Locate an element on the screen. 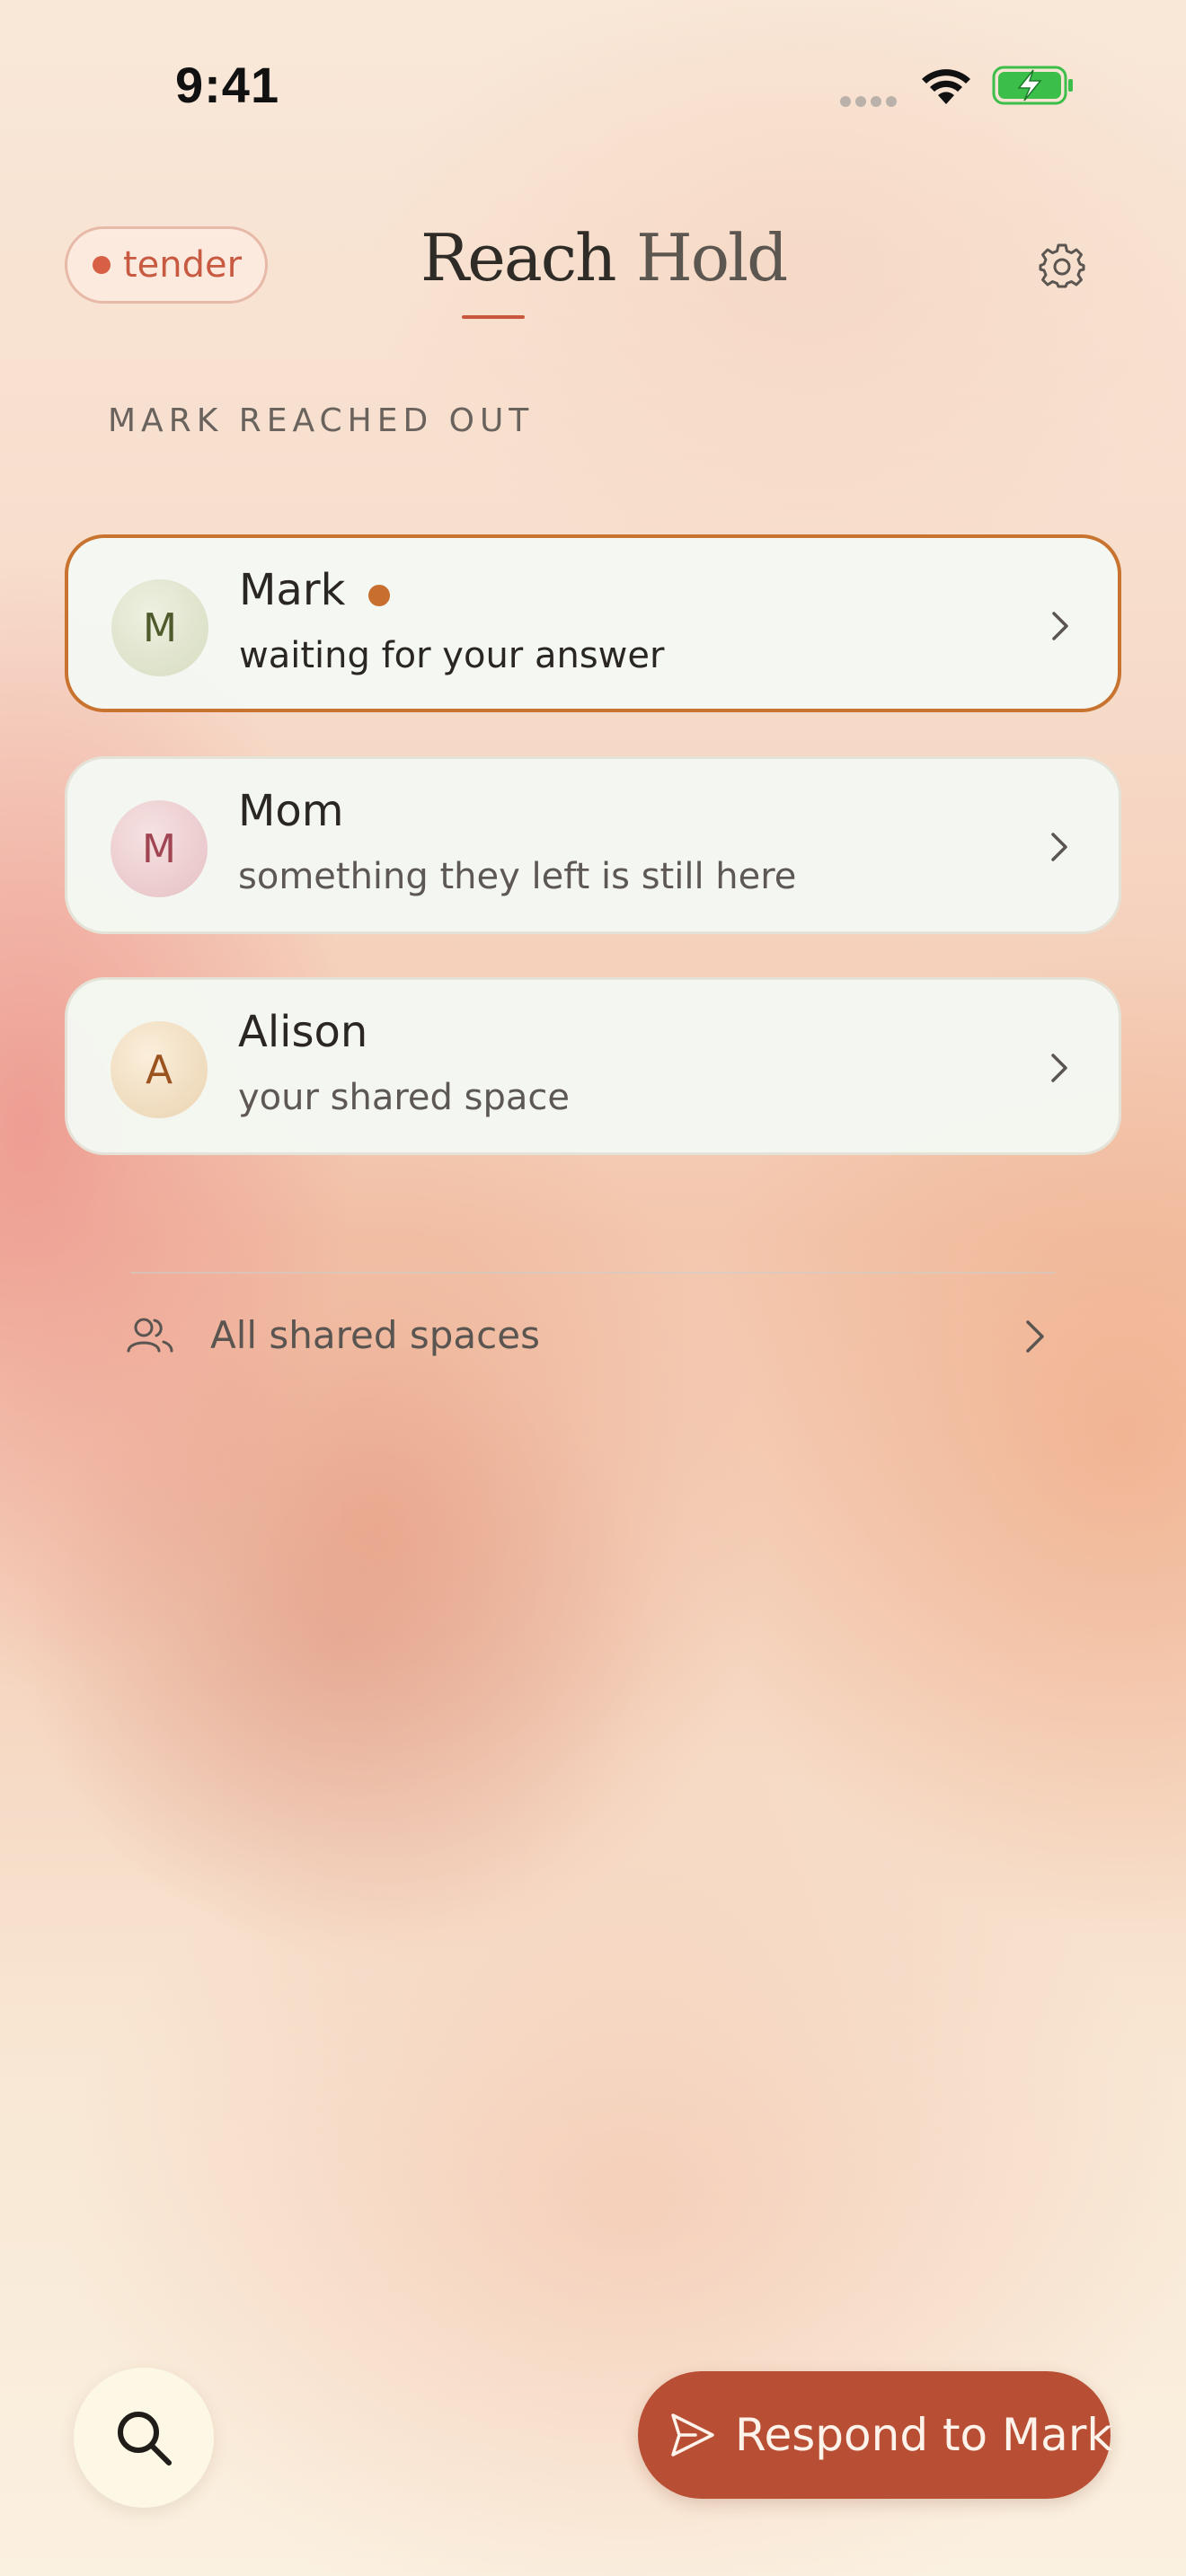 This screenshot has height=2576, width=1186. battery-icon is located at coordinates (1032, 85).